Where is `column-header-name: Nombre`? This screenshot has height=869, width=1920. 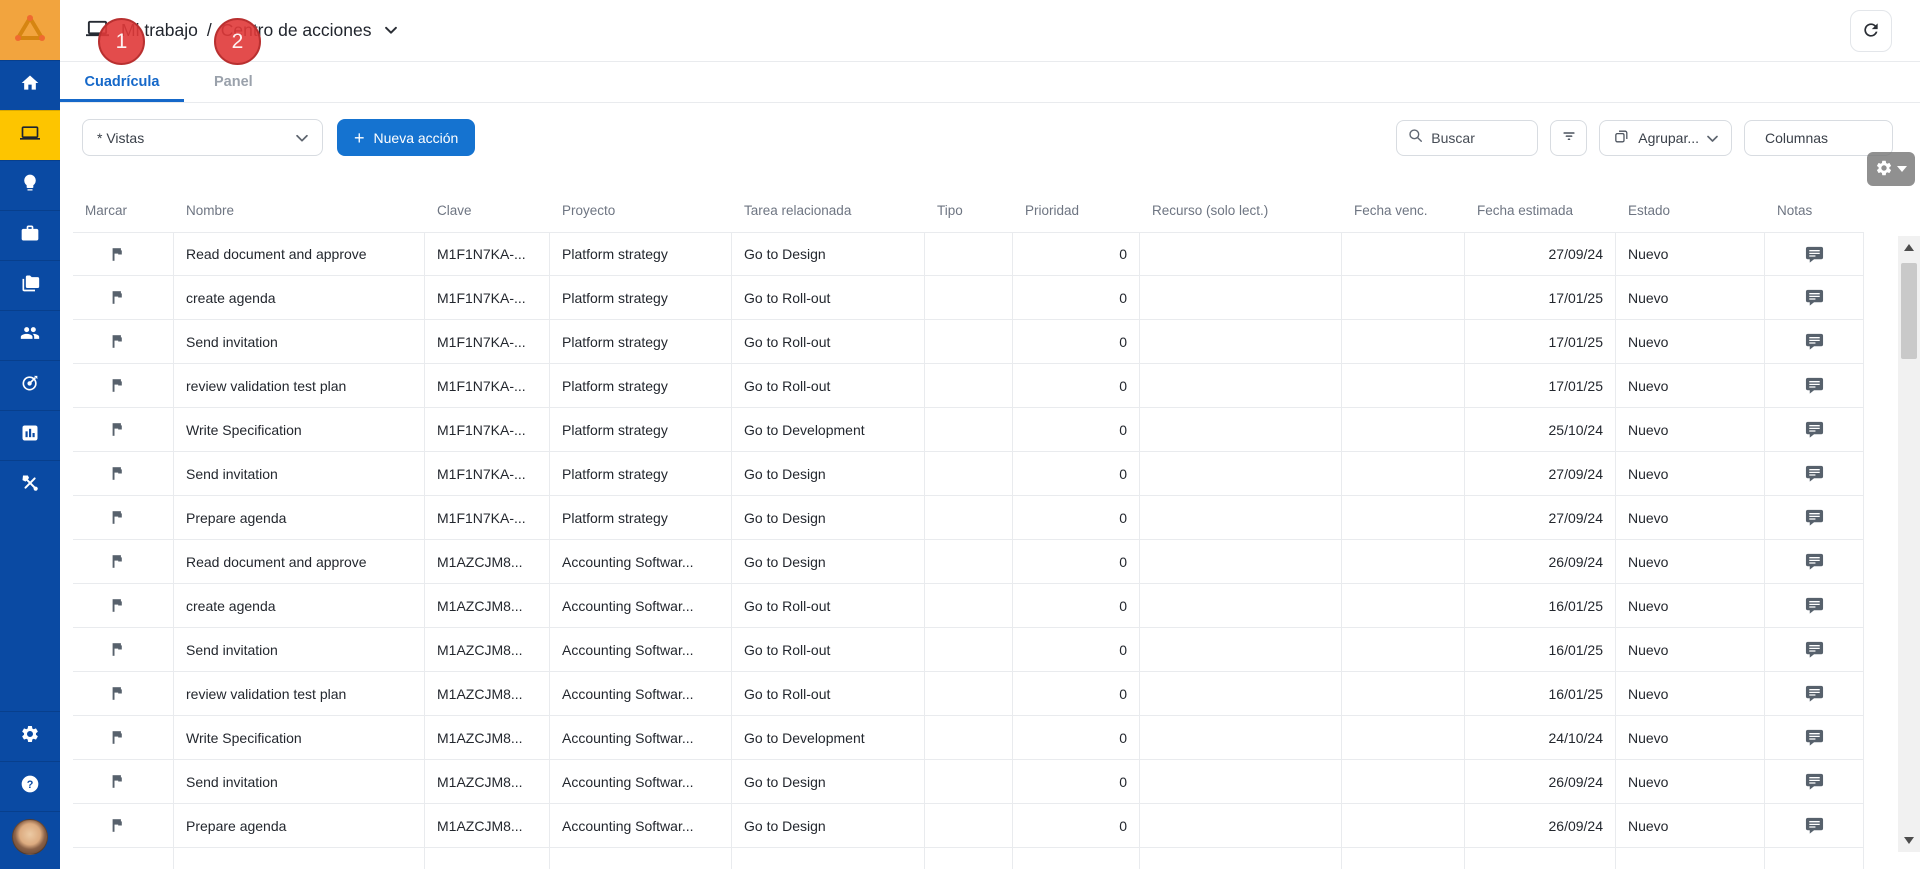
column-header-name: Nombre is located at coordinates (299, 210).